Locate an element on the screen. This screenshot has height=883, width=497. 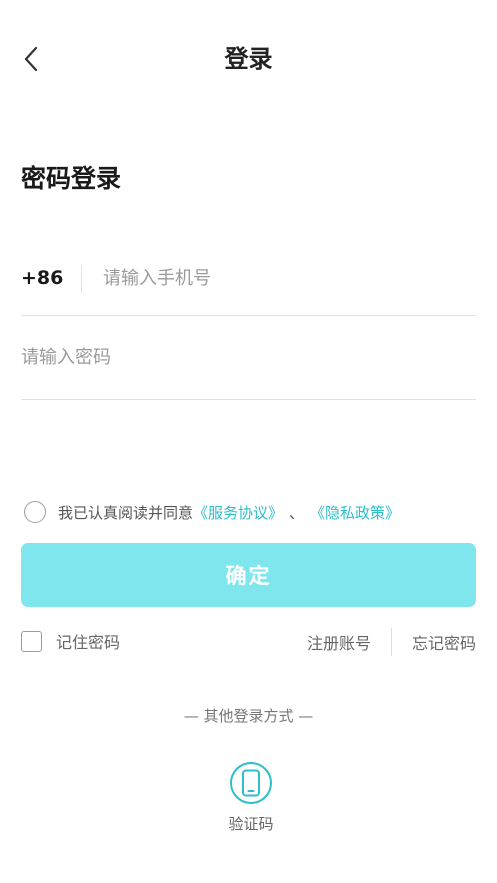
phone-input is located at coordinates (289, 286).